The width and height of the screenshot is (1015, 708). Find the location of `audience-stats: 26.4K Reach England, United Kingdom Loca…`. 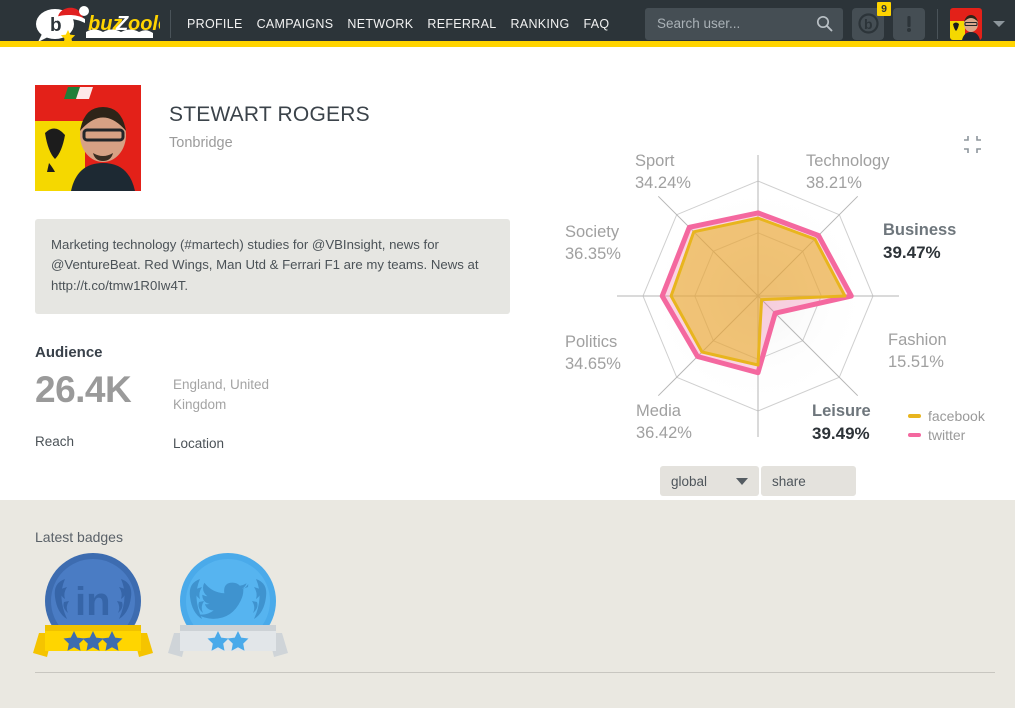

audience-stats: 26.4K Reach England, United Kingdom Loca… is located at coordinates (275, 410).